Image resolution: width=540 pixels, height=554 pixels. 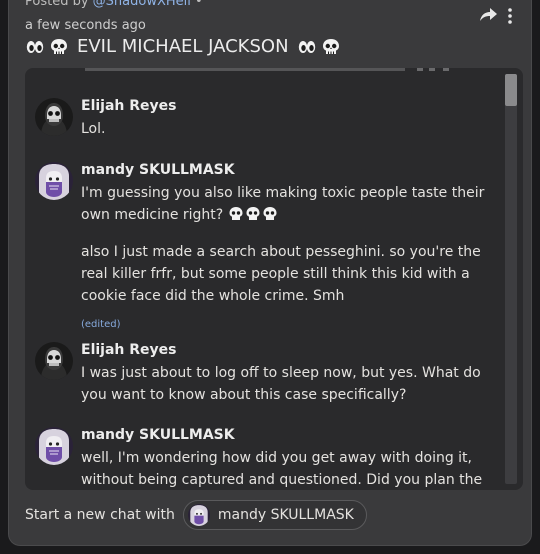 I want to click on clipped-text-remnant, so click(x=274, y=72).